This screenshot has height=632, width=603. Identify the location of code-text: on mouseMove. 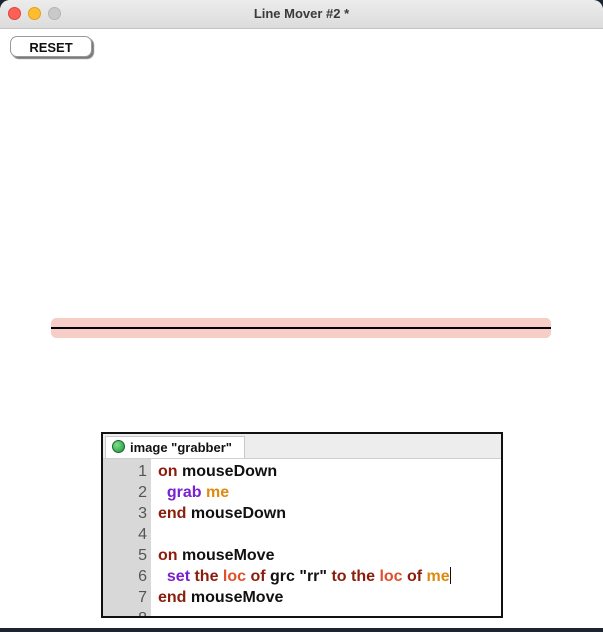
(216, 555).